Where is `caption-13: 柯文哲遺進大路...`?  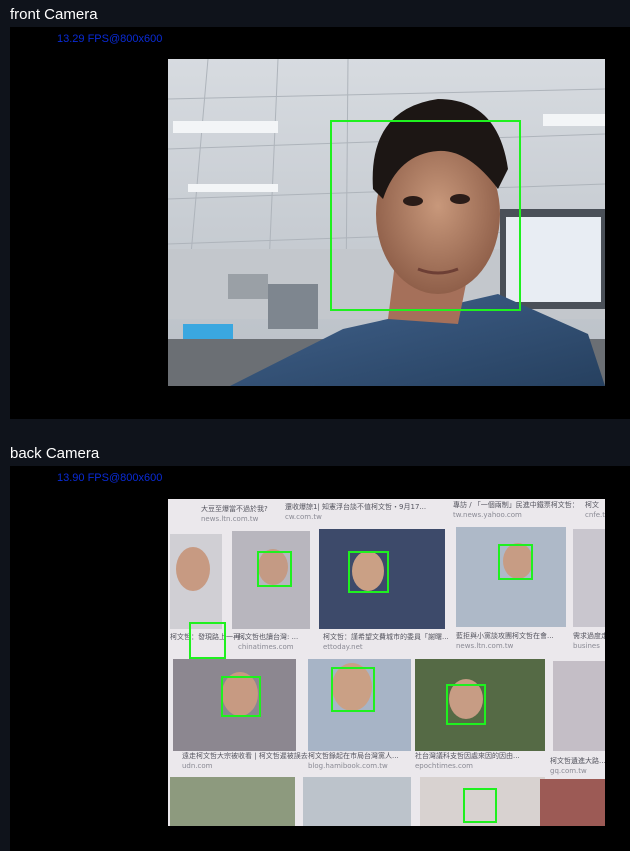 caption-13: 柯文哲遺進大路... is located at coordinates (577, 760).